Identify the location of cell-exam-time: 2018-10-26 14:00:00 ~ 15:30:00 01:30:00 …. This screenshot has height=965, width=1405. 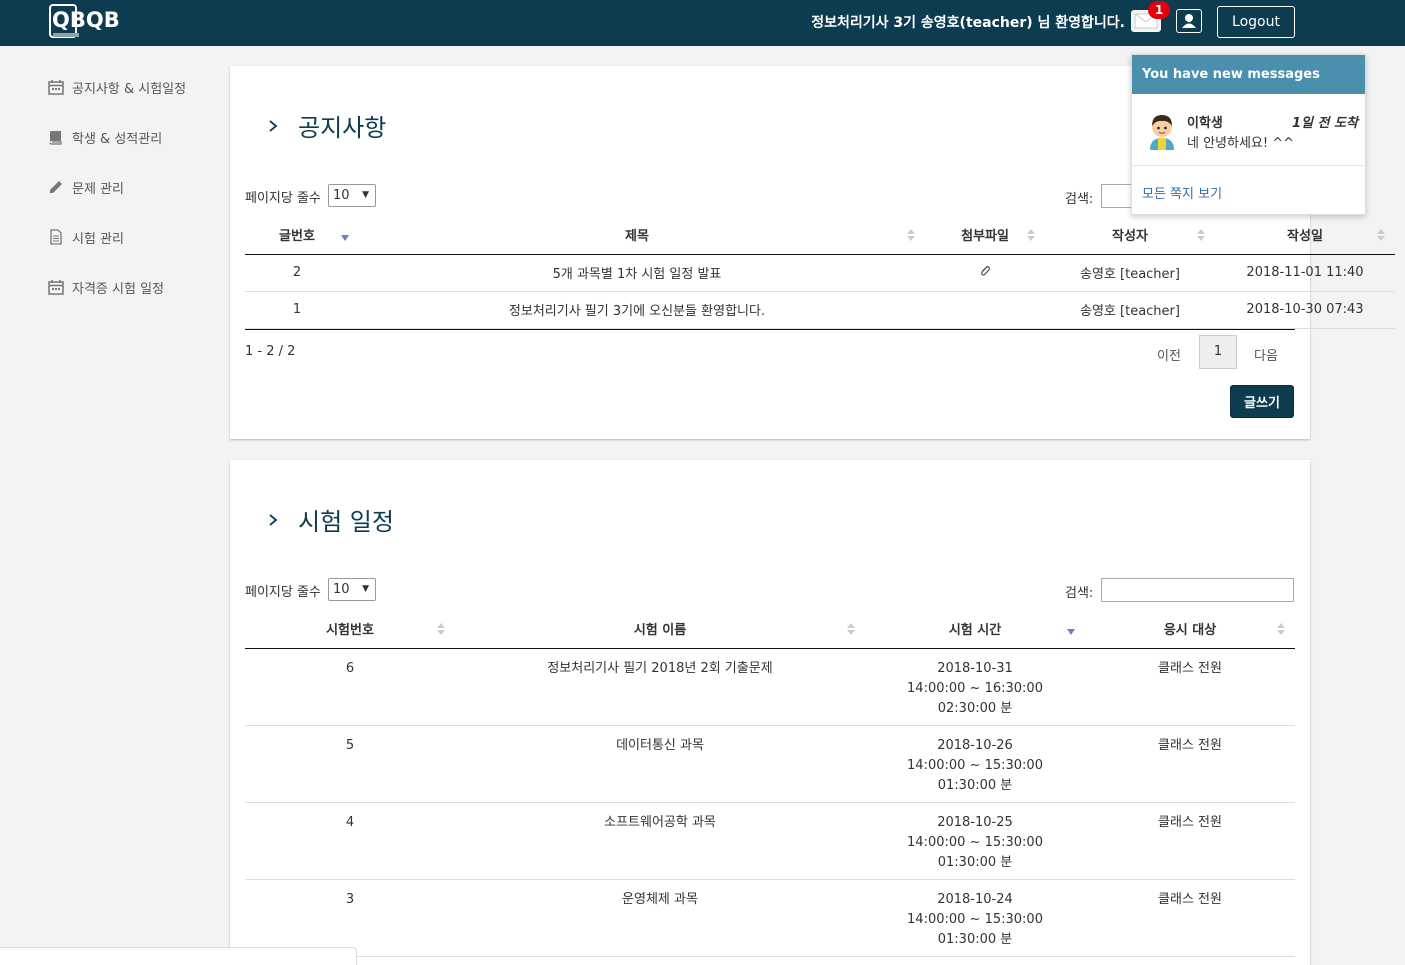
(975, 764).